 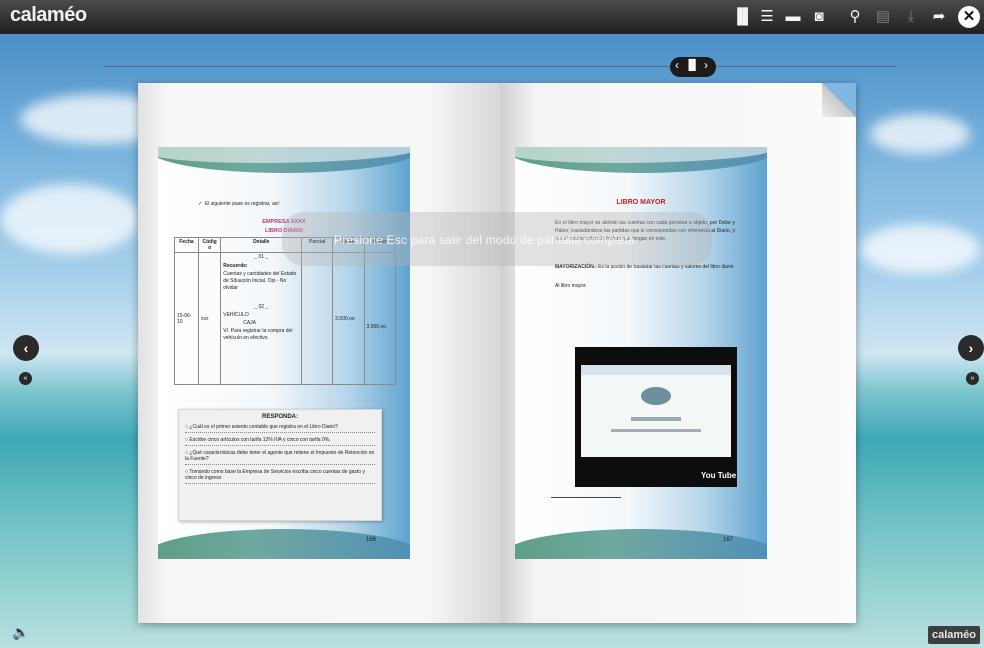 I want to click on book-view-toggle-icon: ▐▌, so click(x=692, y=65).